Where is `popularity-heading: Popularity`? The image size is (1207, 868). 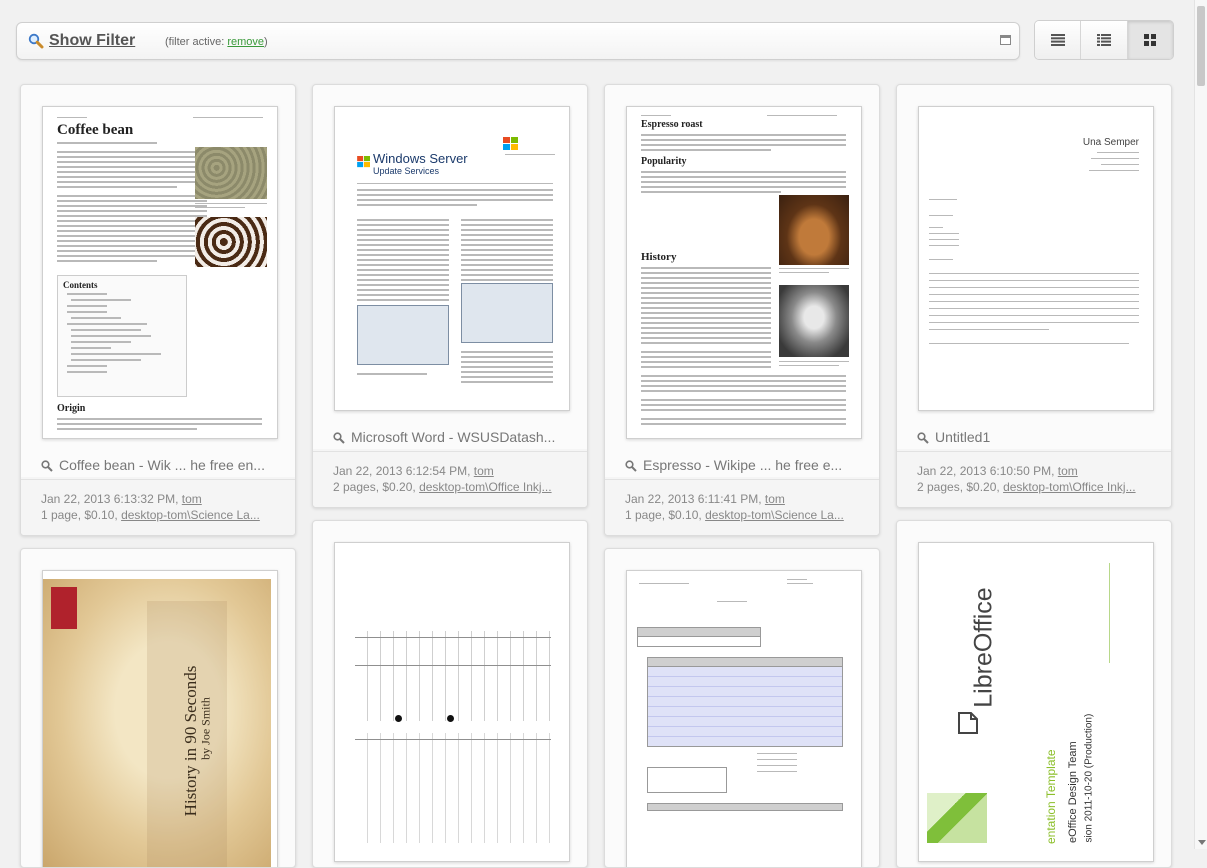
popularity-heading: Popularity is located at coordinates (664, 161).